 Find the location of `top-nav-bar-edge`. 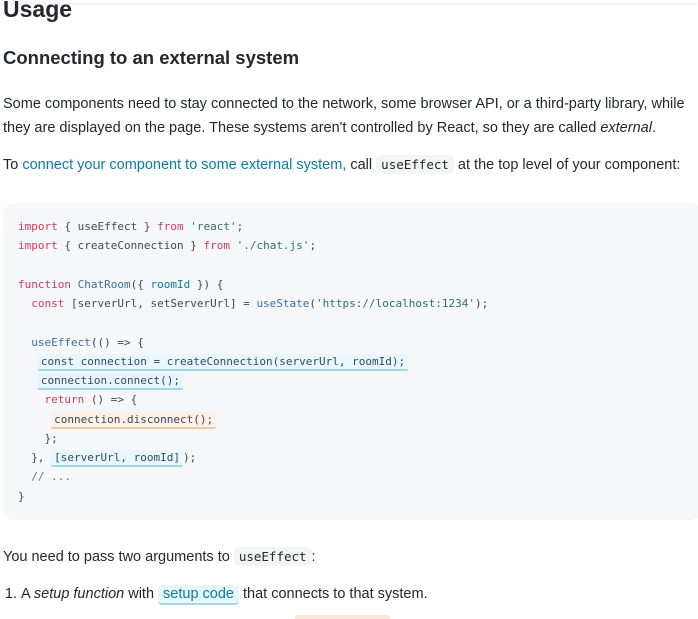

top-nav-bar-edge is located at coordinates (349, 1).